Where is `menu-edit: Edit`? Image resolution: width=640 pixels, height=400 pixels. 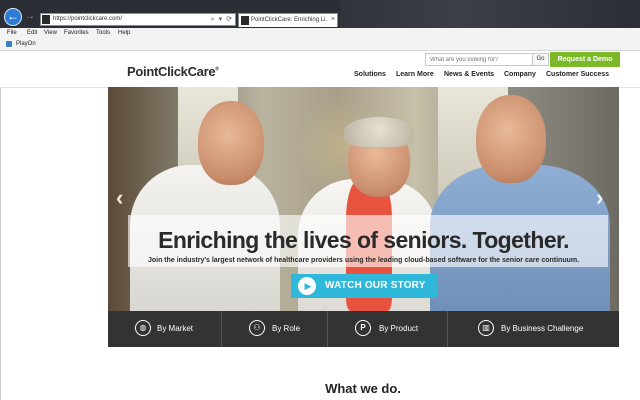 menu-edit: Edit is located at coordinates (32, 33).